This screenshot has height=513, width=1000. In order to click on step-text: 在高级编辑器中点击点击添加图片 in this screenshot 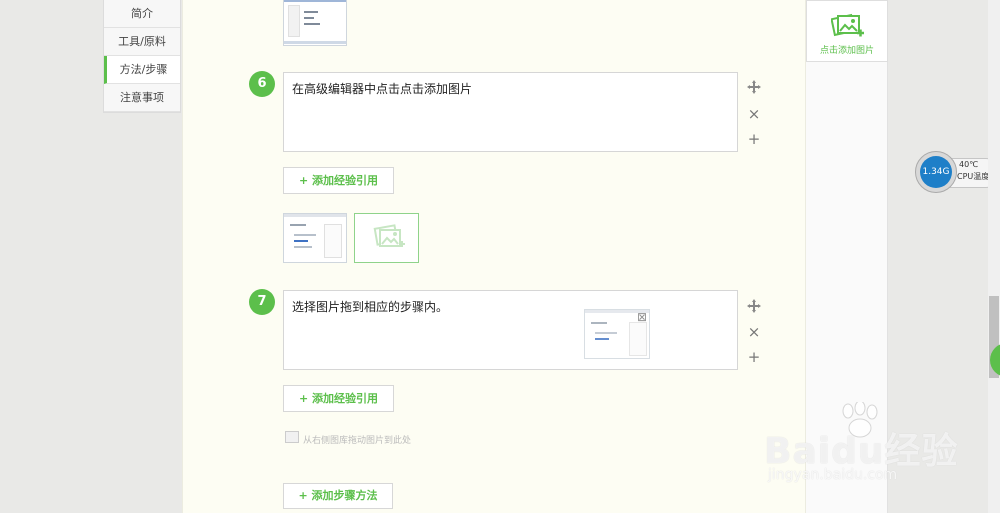, I will do `click(382, 89)`.